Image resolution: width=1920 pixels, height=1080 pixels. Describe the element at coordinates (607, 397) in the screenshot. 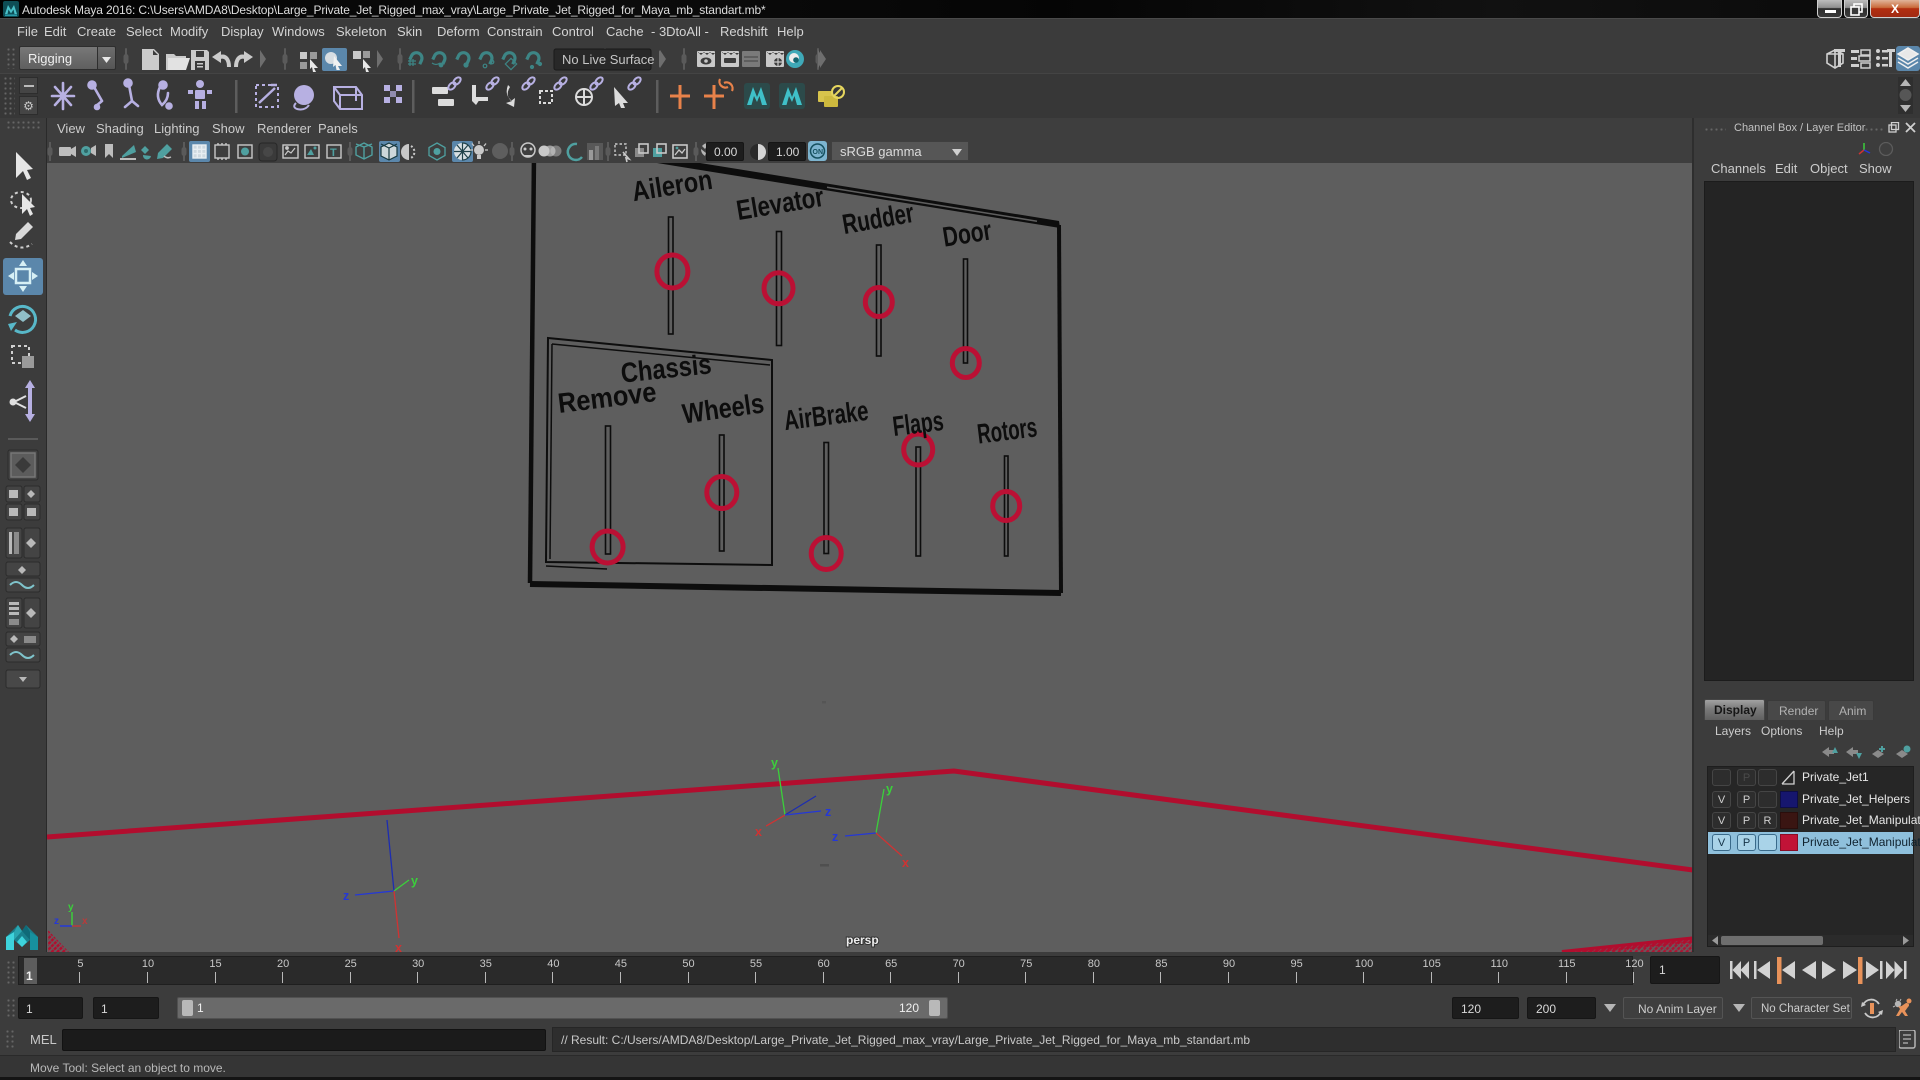

I see `svg-text: Remove` at that location.